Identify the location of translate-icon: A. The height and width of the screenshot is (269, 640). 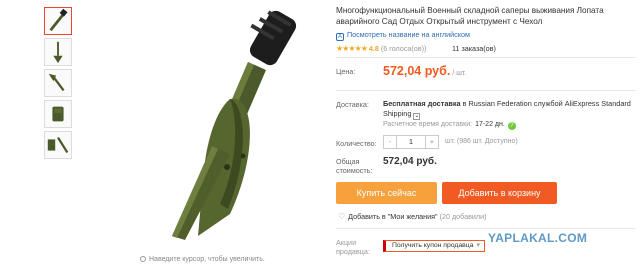
(340, 37).